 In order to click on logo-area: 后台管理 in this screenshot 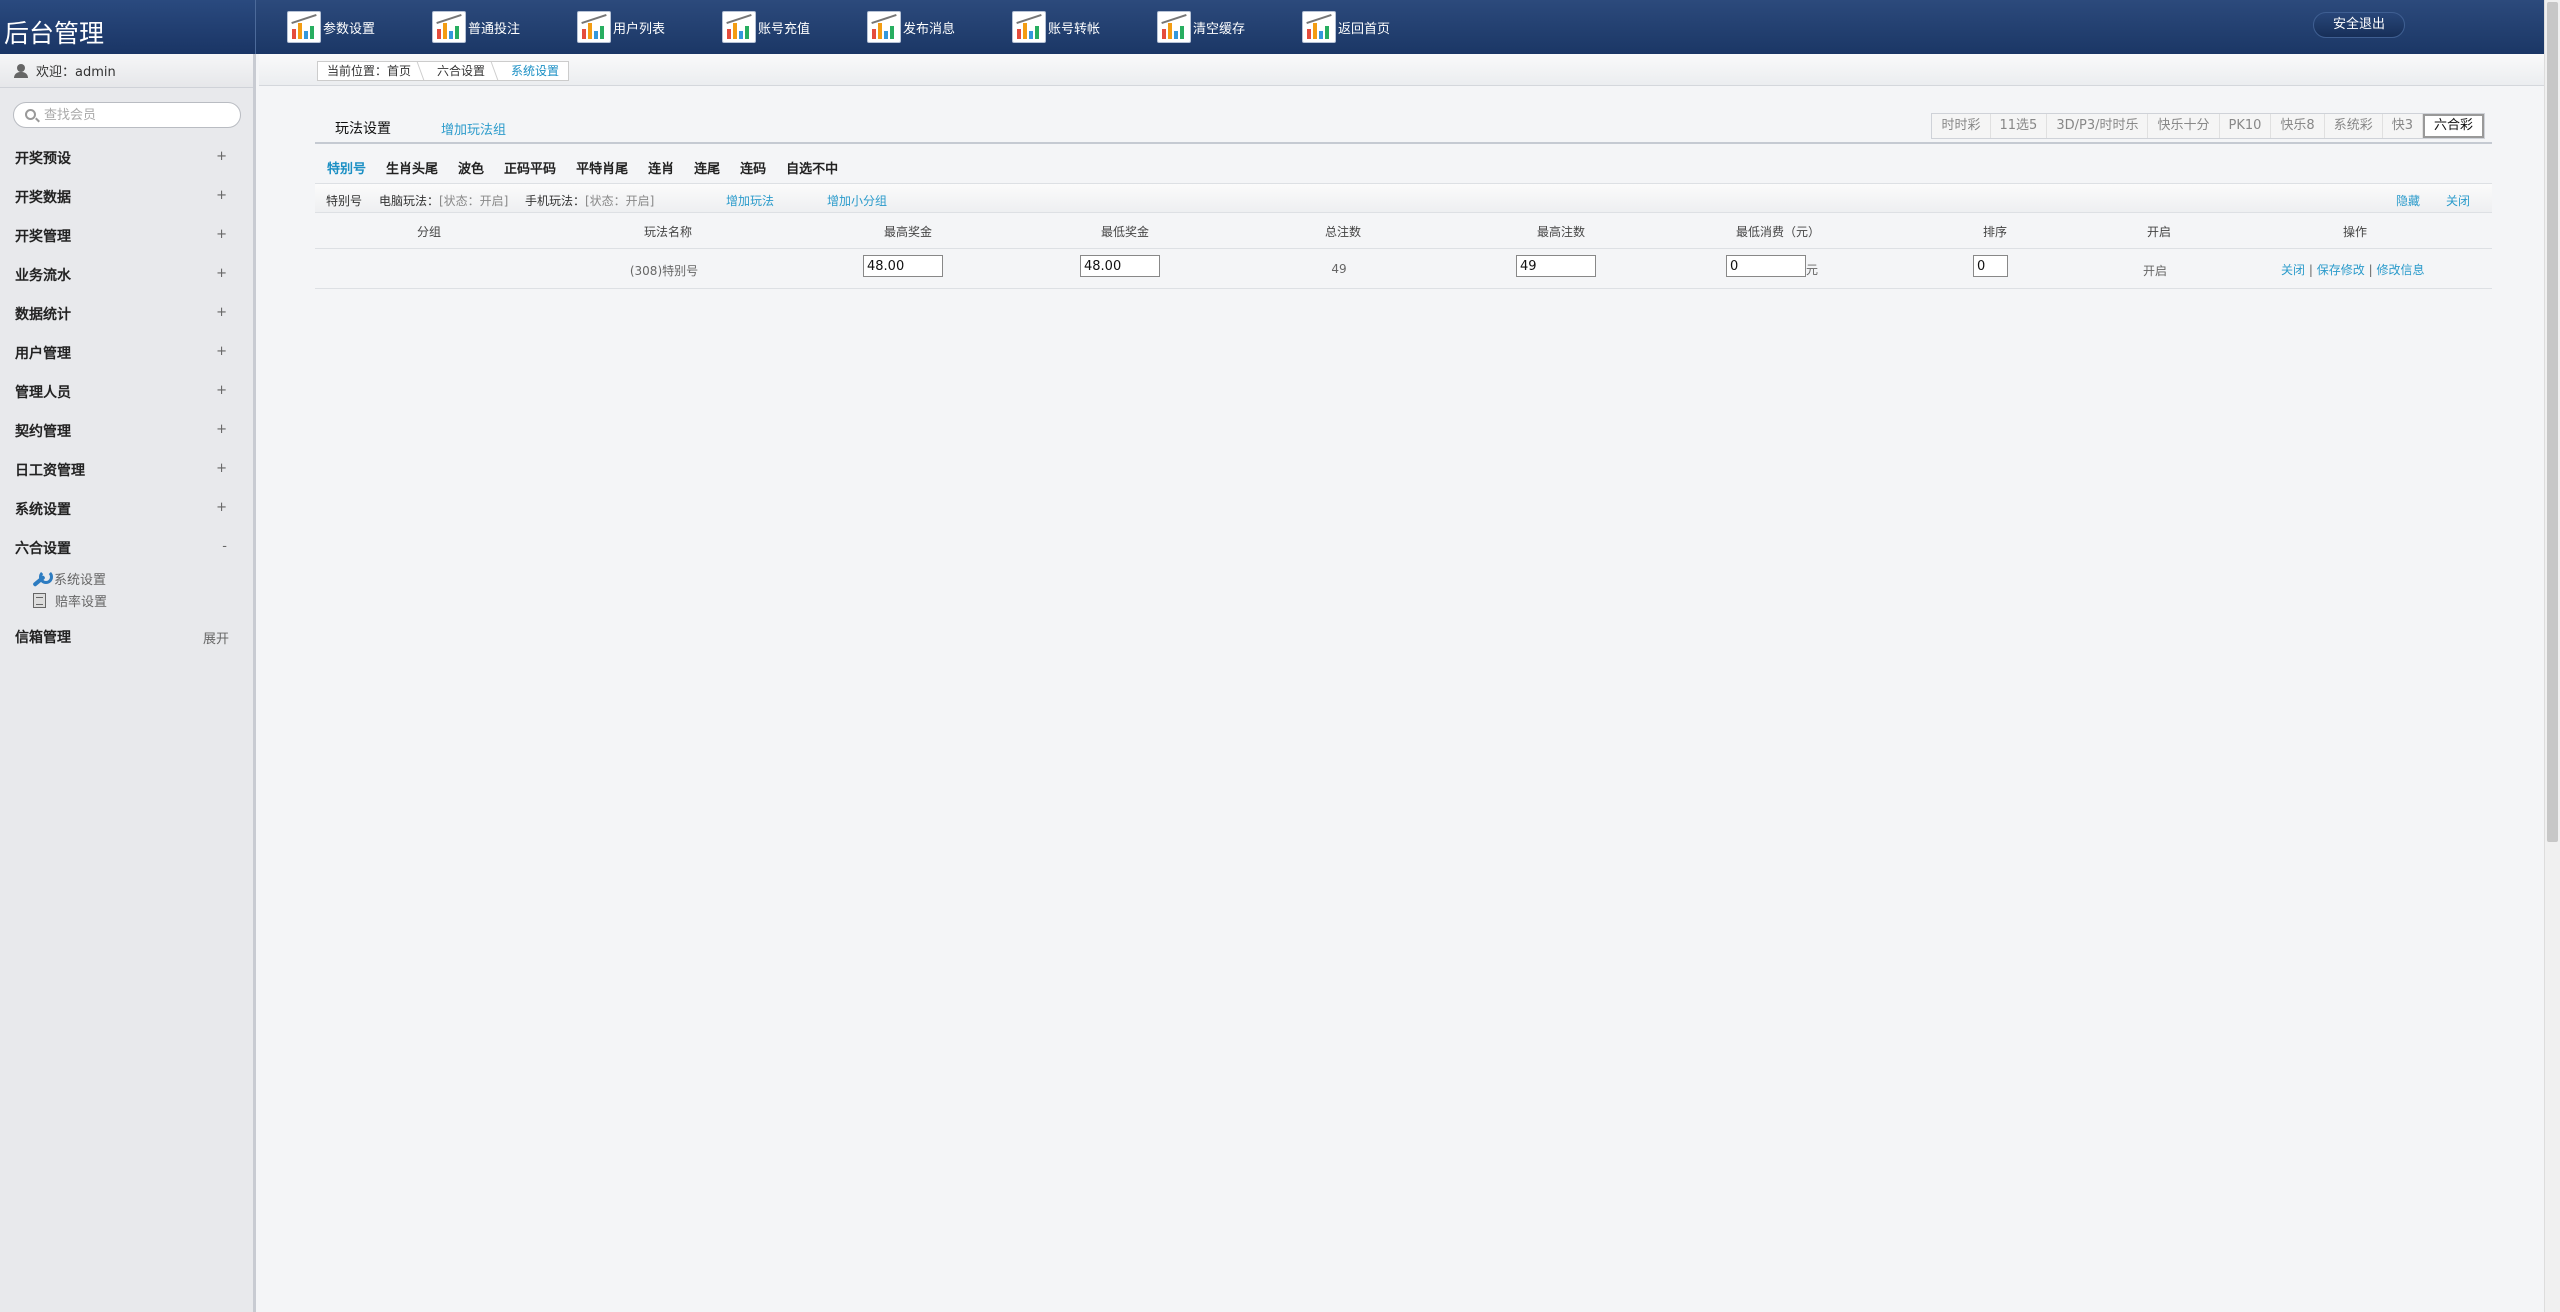, I will do `click(128, 27)`.